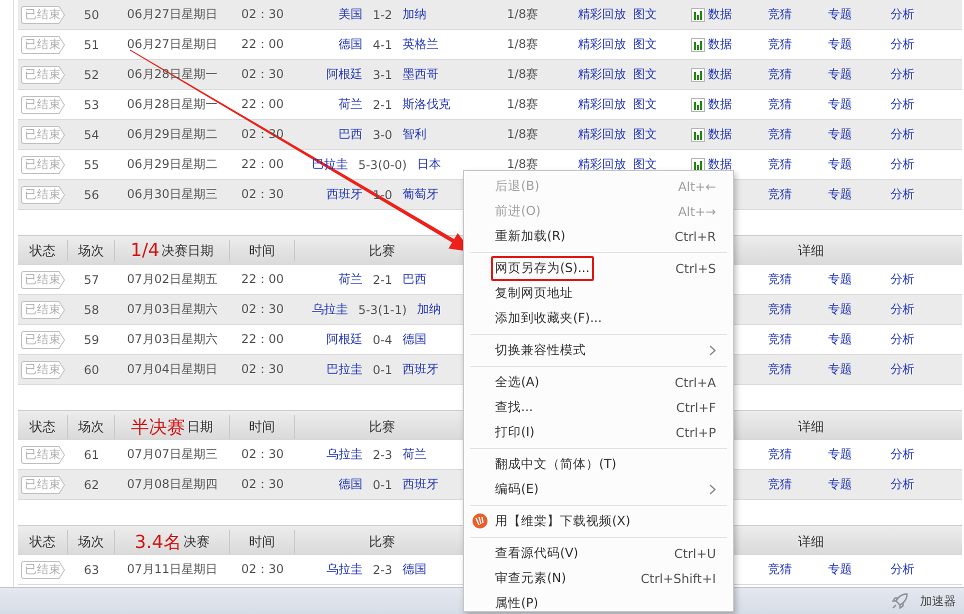 The height and width of the screenshot is (614, 964). What do you see at coordinates (598, 521) in the screenshot?
I see `menu-item: 用【维棠】下载视频(X)` at bounding box center [598, 521].